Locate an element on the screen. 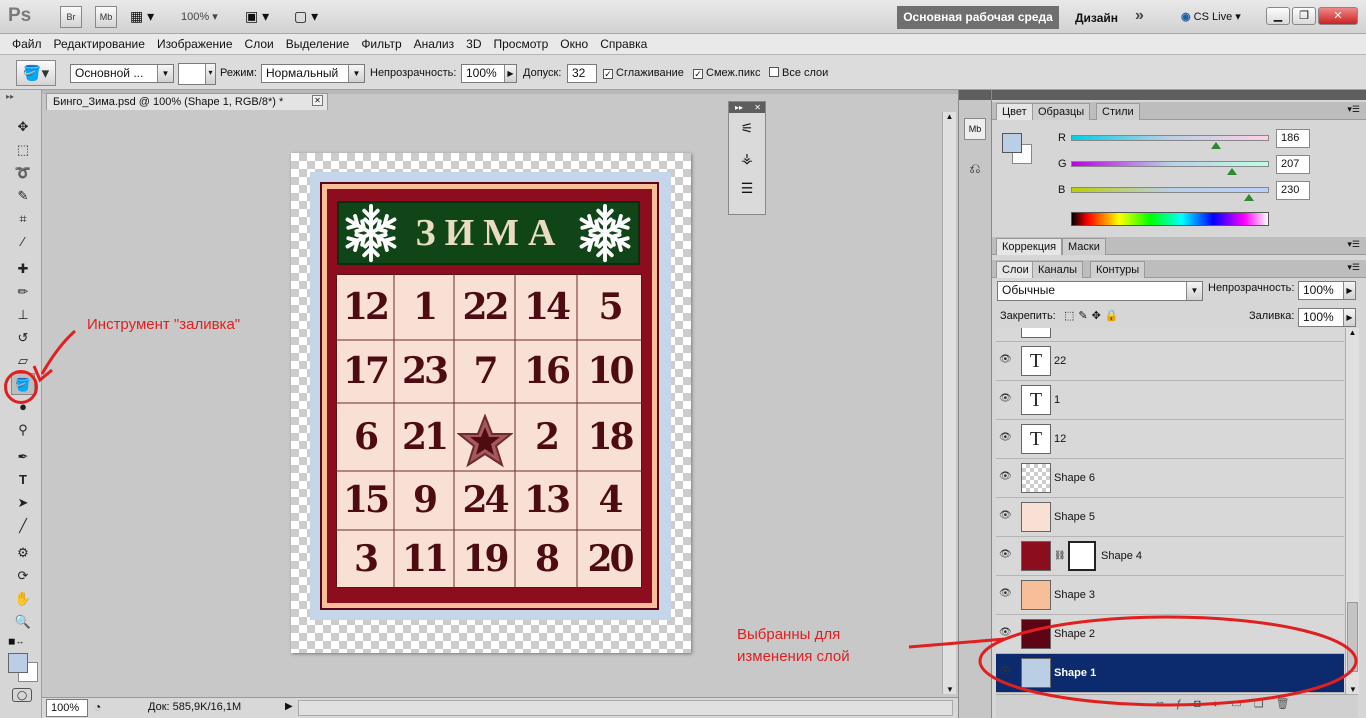  opacity-input: 100% ▶ is located at coordinates (489, 73).